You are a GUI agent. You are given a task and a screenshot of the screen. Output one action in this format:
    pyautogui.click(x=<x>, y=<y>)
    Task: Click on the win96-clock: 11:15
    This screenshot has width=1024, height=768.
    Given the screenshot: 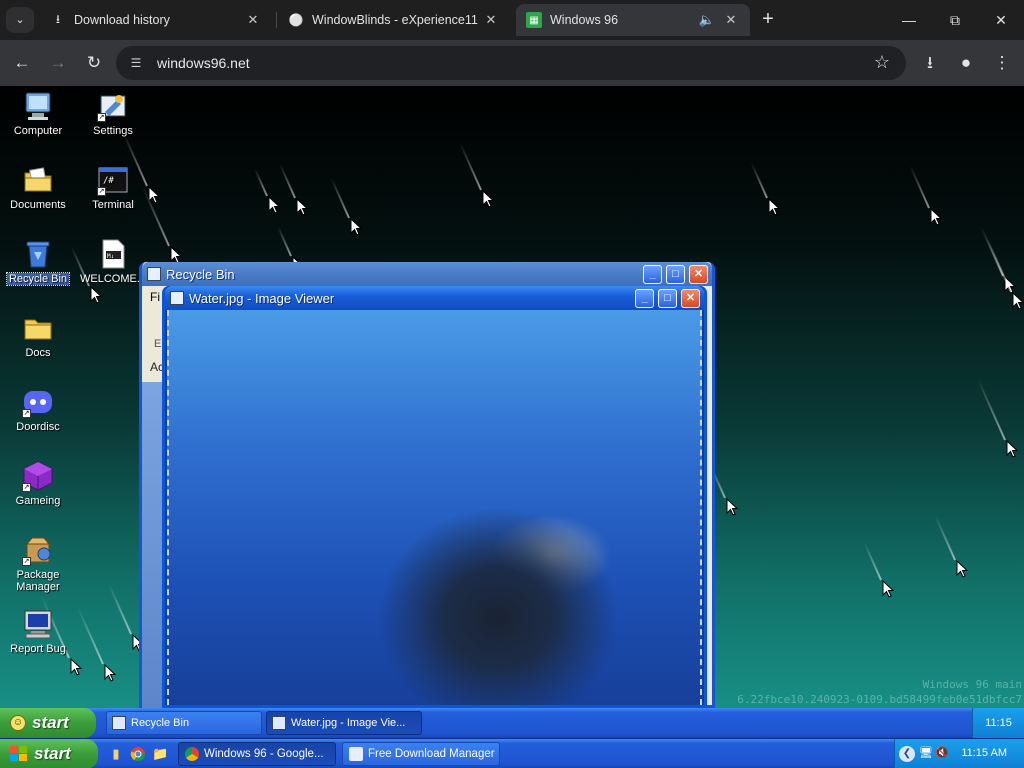 What is the action you would take?
    pyautogui.click(x=998, y=723)
    